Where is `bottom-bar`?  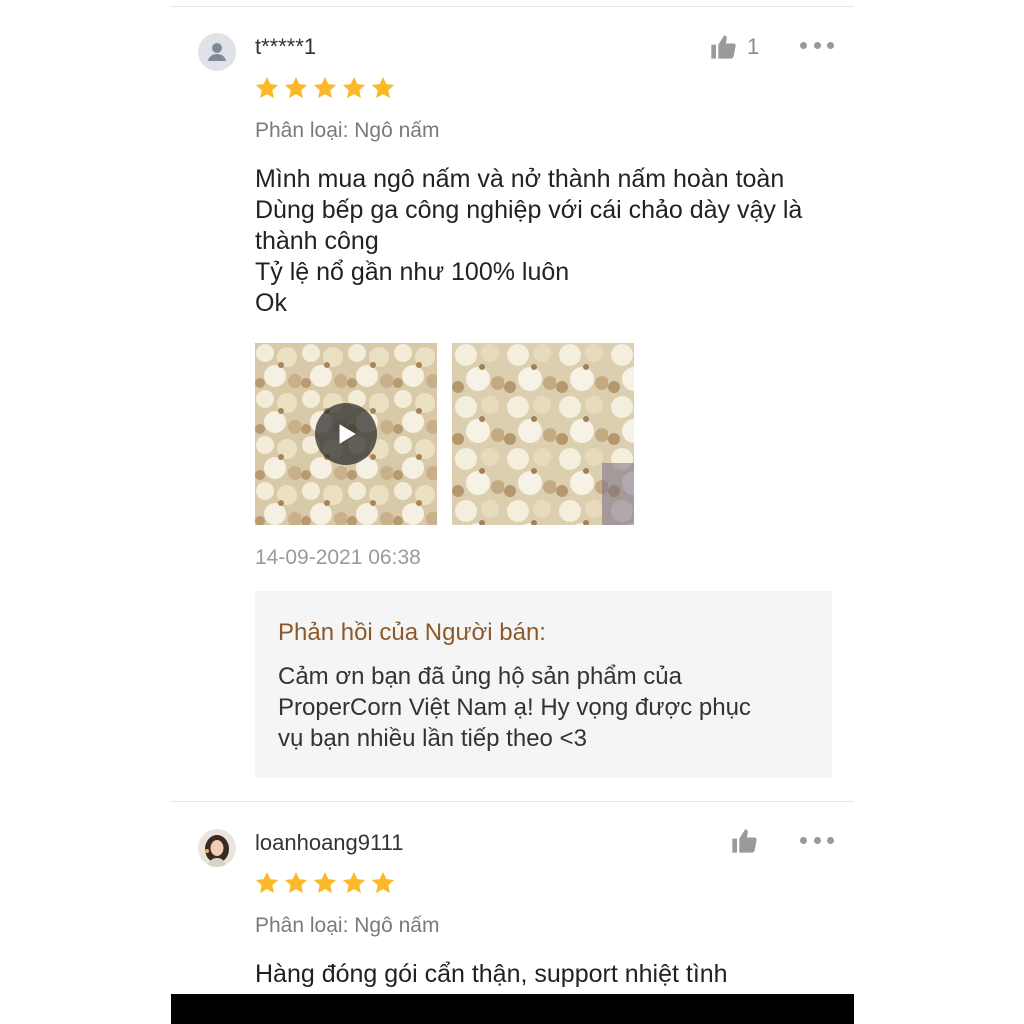
bottom-bar is located at coordinates (512, 1009).